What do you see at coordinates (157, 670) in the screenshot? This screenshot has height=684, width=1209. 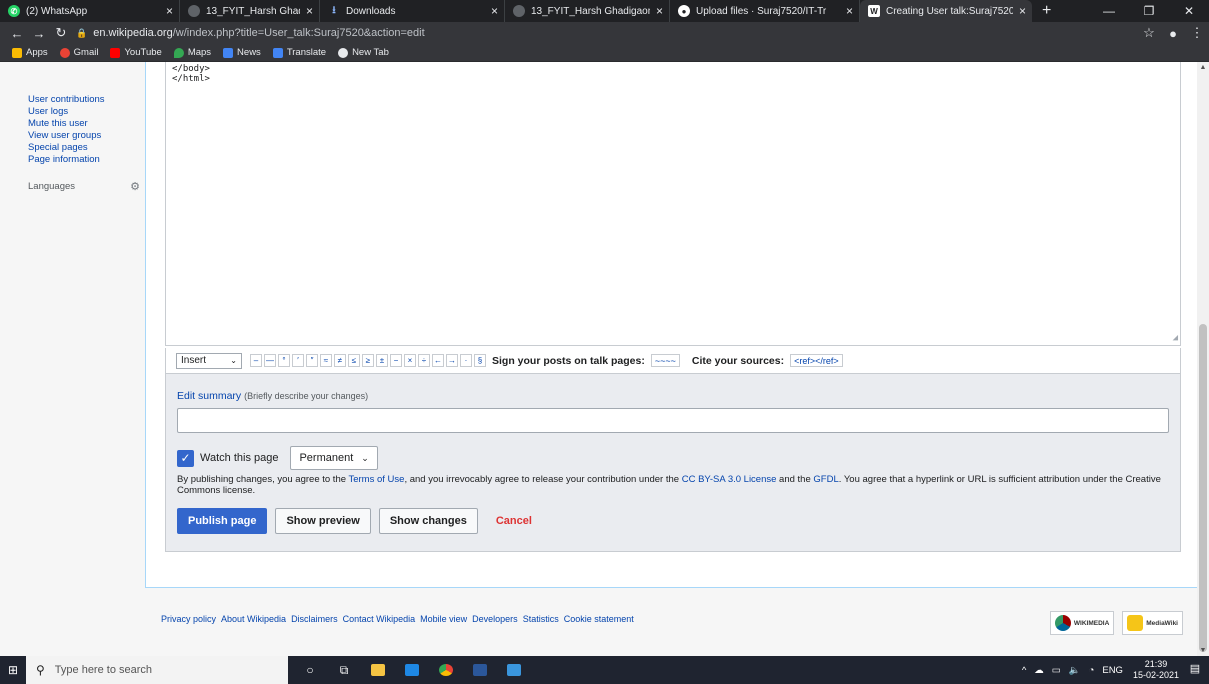 I see `taskbar-search: ⚲ Type here to search` at bounding box center [157, 670].